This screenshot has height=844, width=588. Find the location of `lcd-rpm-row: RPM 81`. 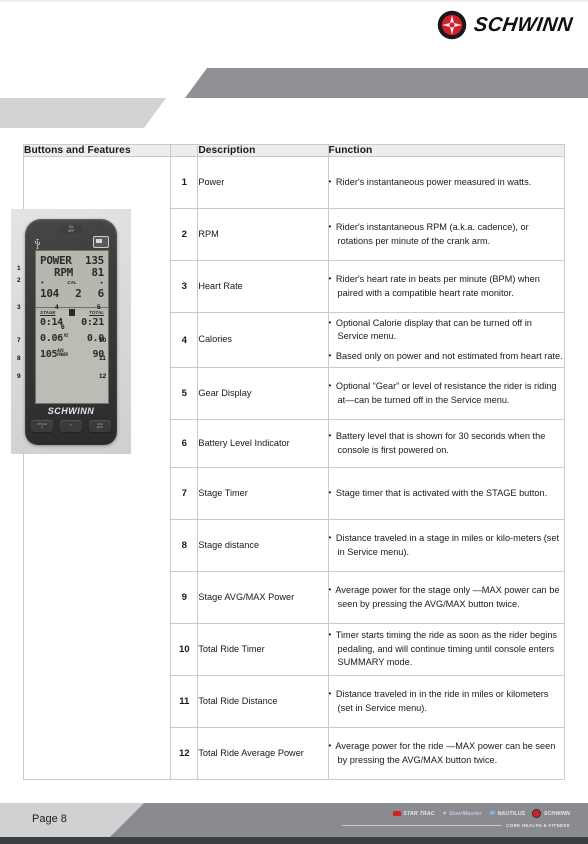

lcd-rpm-row: RPM 81 is located at coordinates (72, 272).